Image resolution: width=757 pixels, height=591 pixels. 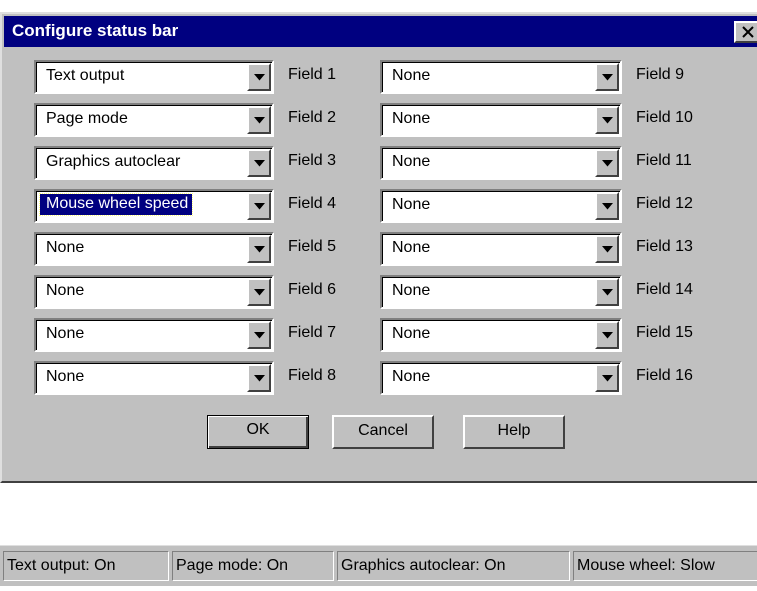 I want to click on close-icon, so click(x=748, y=32).